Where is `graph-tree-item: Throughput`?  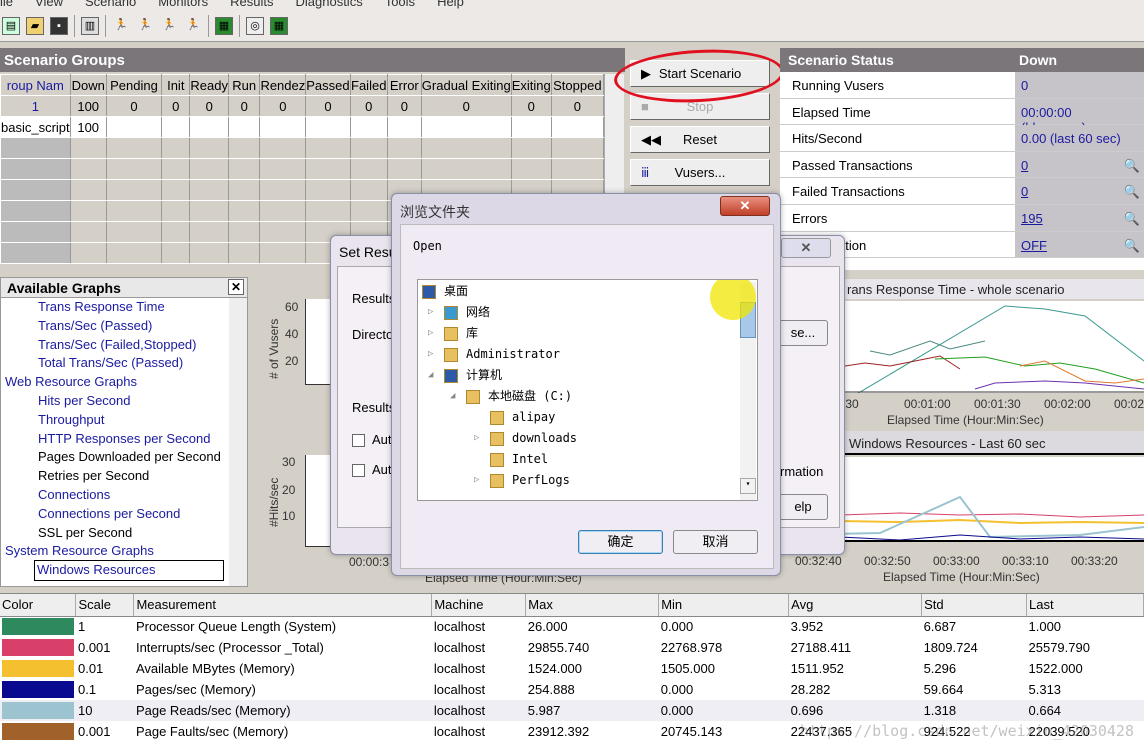
graph-tree-item: Throughput is located at coordinates (124, 420).